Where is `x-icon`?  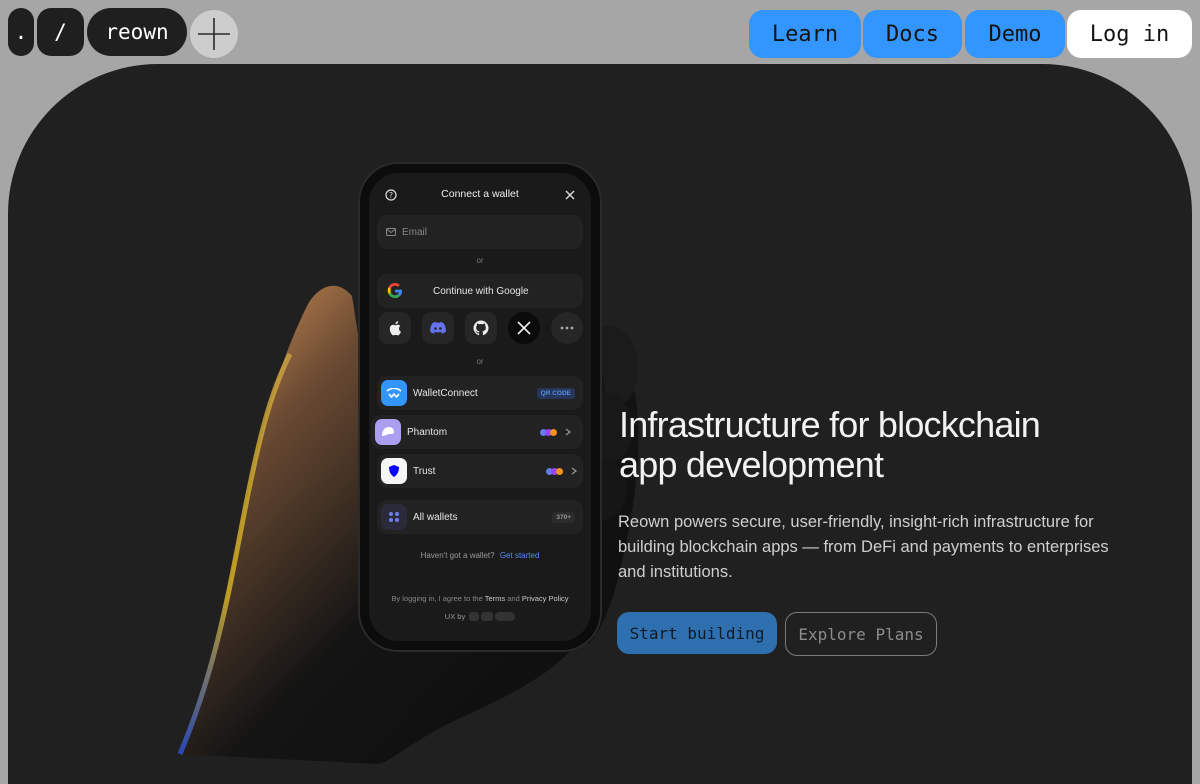
x-icon is located at coordinates (524, 328).